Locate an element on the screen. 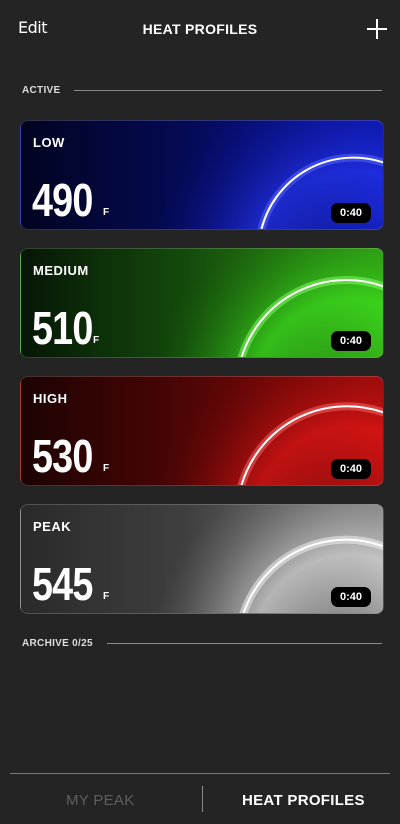 This screenshot has width=400, height=824. tab-bar-divider is located at coordinates (200, 773).